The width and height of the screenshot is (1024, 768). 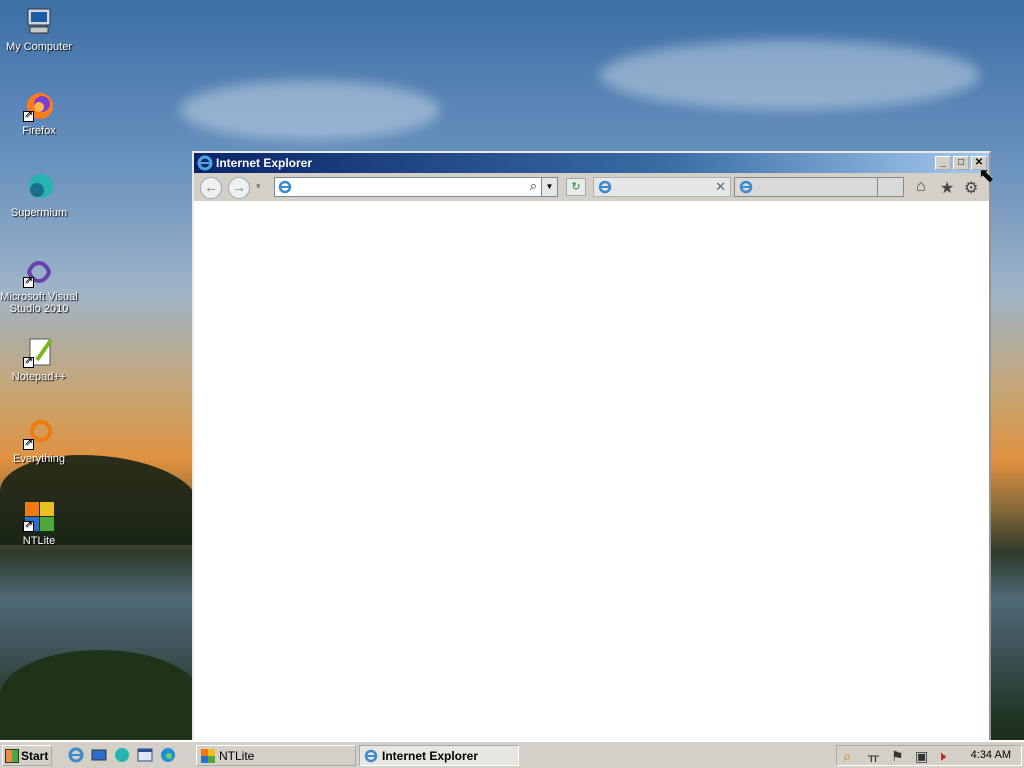 I want to click on maximize-button: □, so click(x=961, y=163).